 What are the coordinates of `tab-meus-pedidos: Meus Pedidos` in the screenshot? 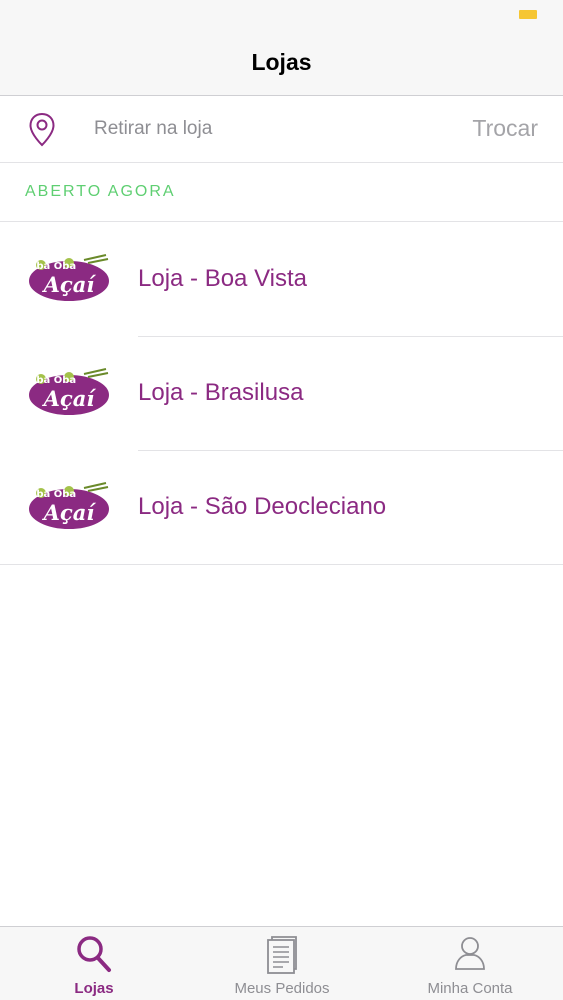 It's located at (282, 963).